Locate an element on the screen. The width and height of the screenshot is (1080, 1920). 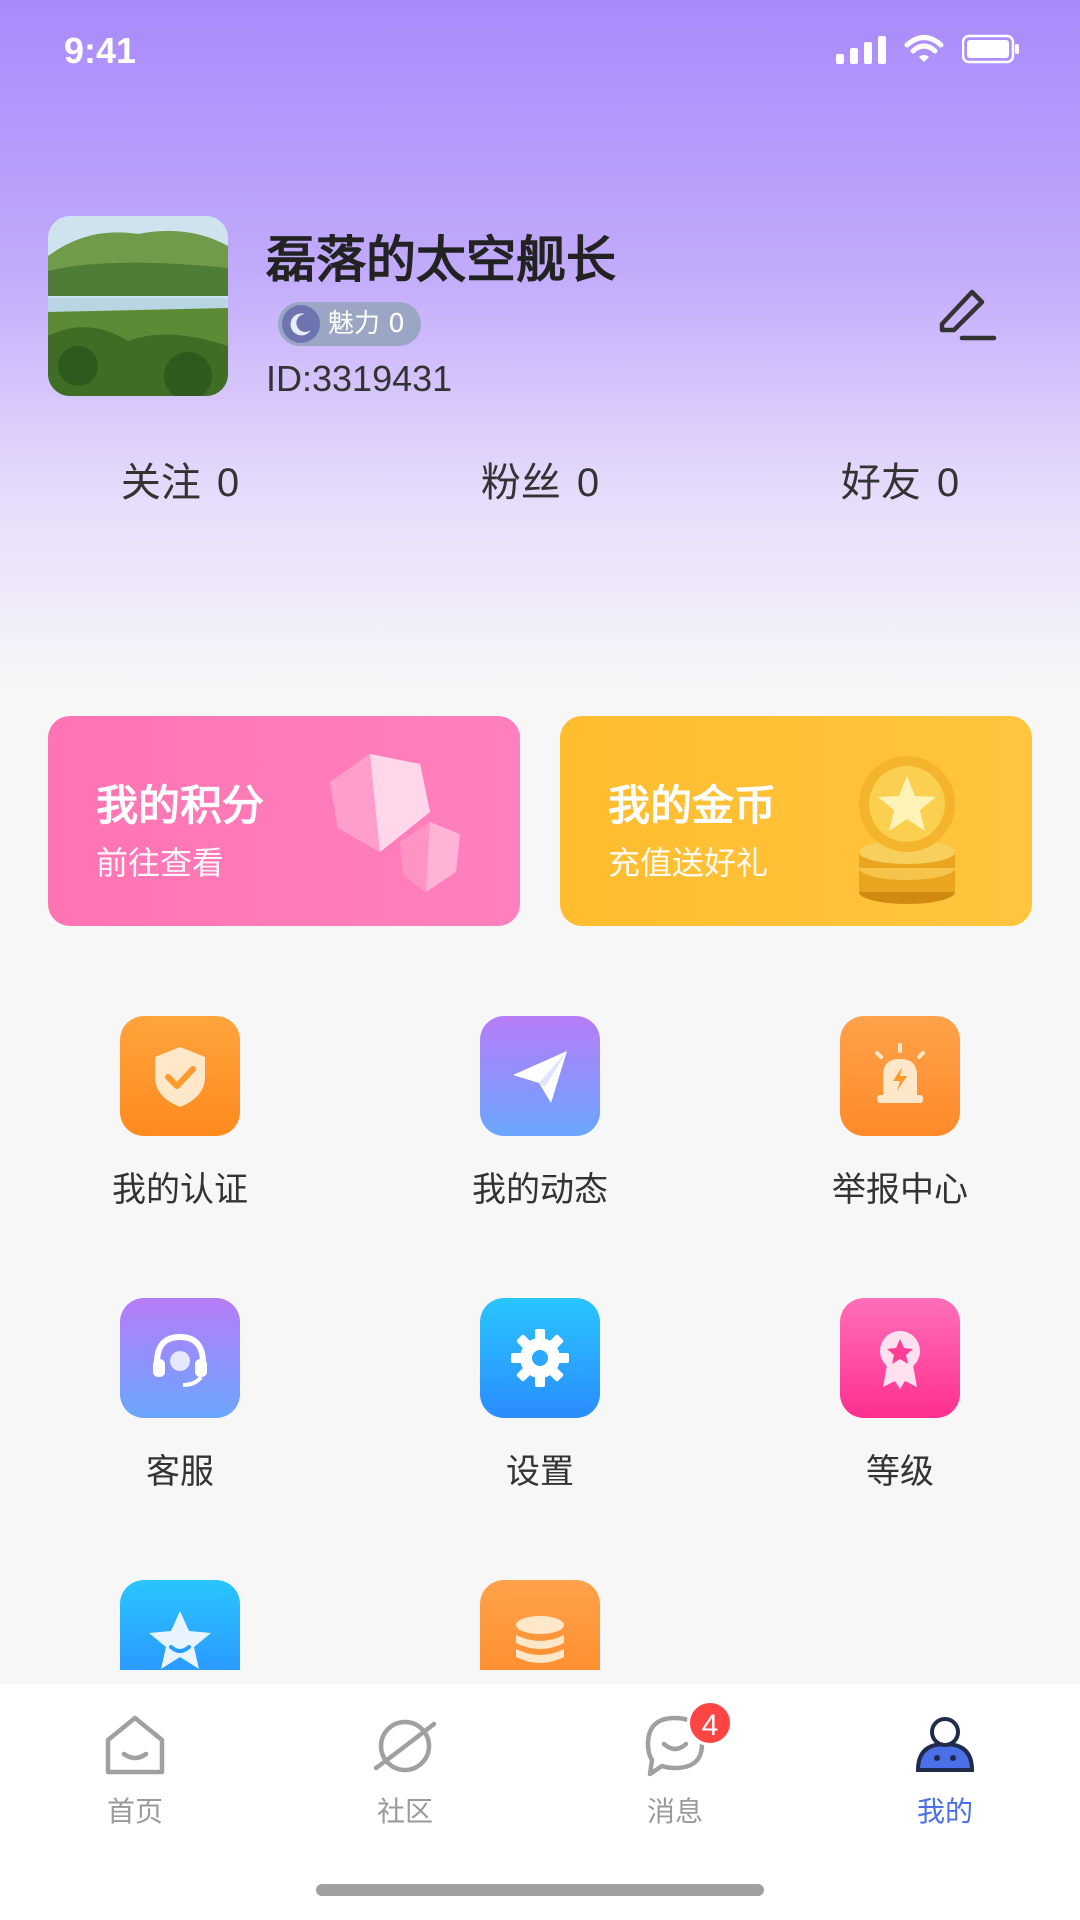
menu-item-favorites is located at coordinates (180, 1625).